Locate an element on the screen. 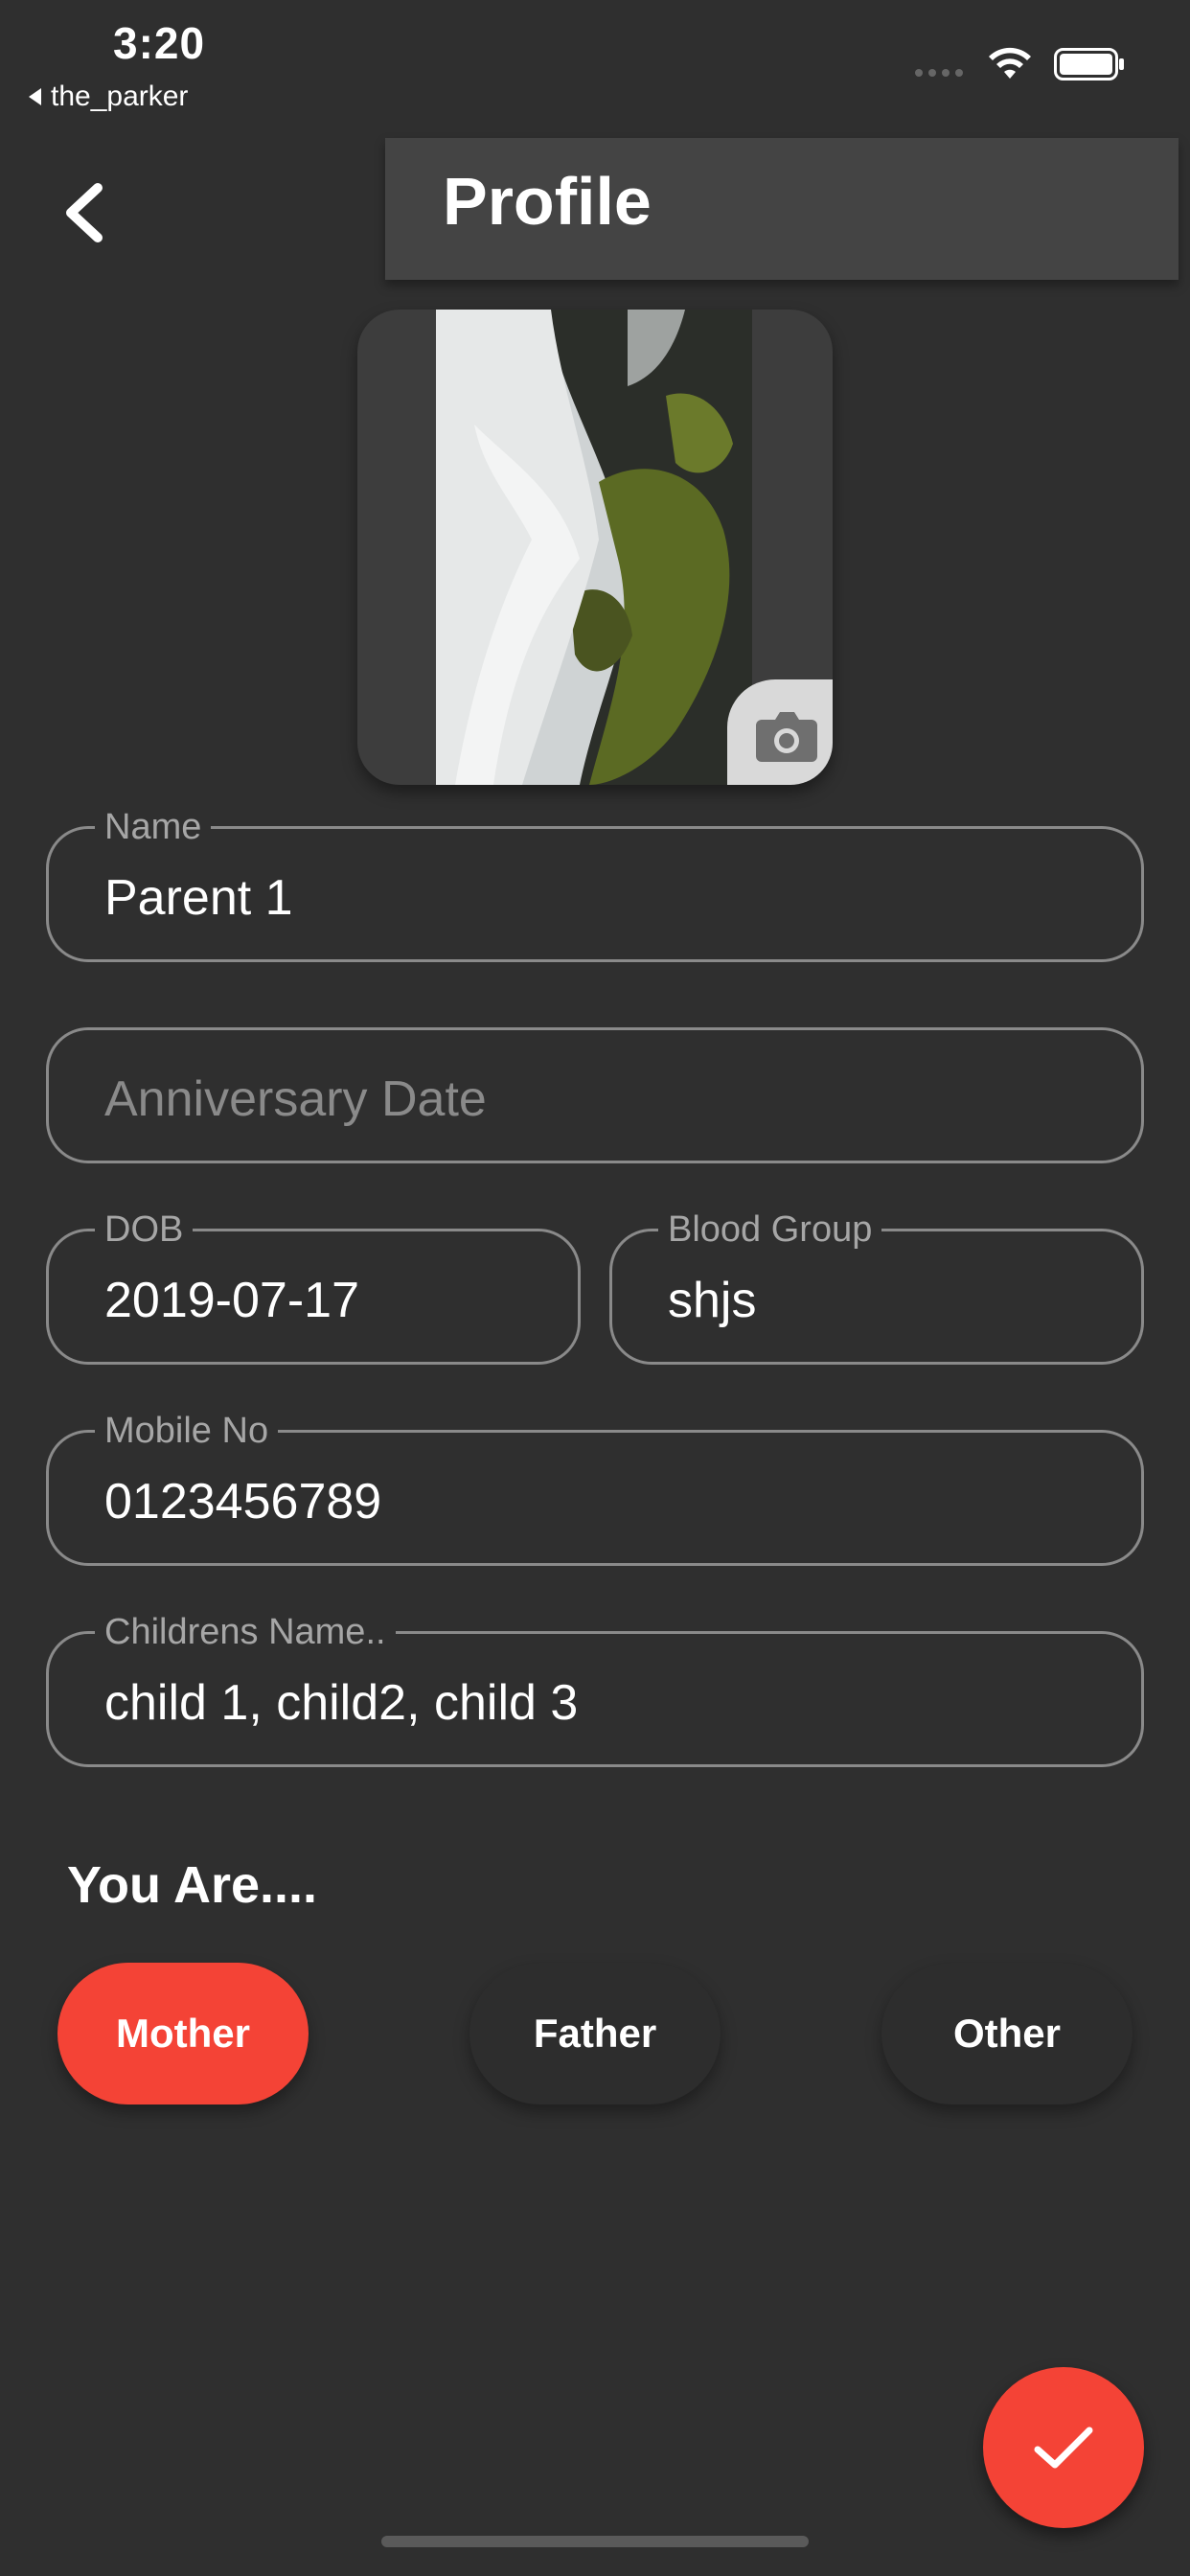  camera-icon is located at coordinates (787, 737).